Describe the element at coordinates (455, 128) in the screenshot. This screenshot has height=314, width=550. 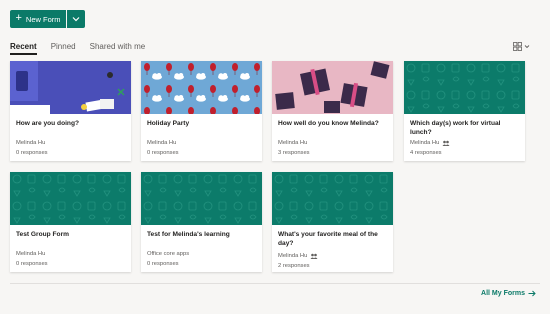
I see `form-title: Which day(s) work for virtual lunch?` at that location.